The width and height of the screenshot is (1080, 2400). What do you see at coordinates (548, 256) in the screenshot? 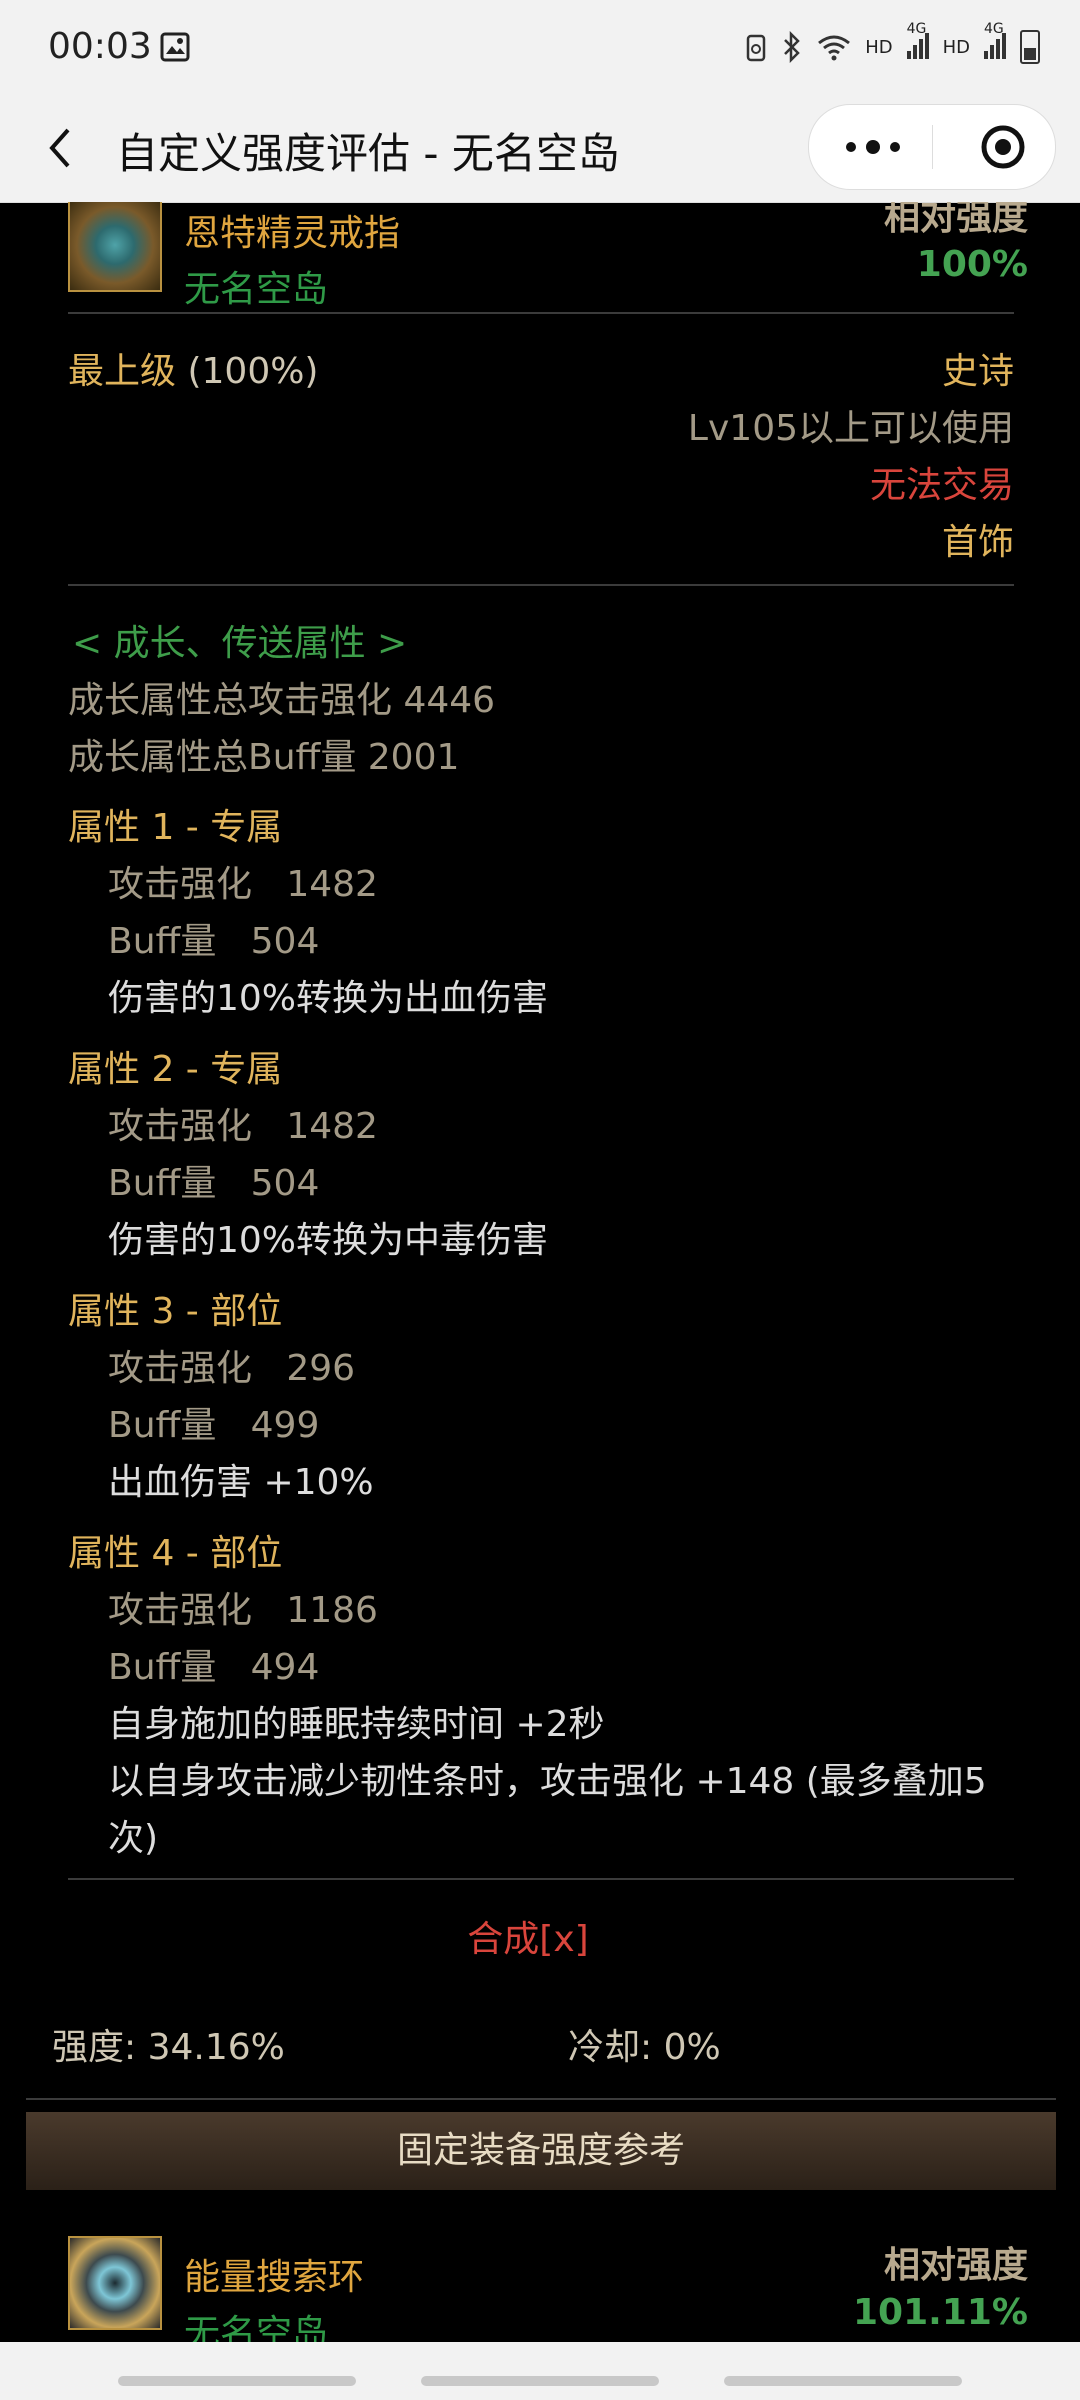
I see `item-header: 恩特精灵戒指 无名空岛 相对强度 100%` at bounding box center [548, 256].